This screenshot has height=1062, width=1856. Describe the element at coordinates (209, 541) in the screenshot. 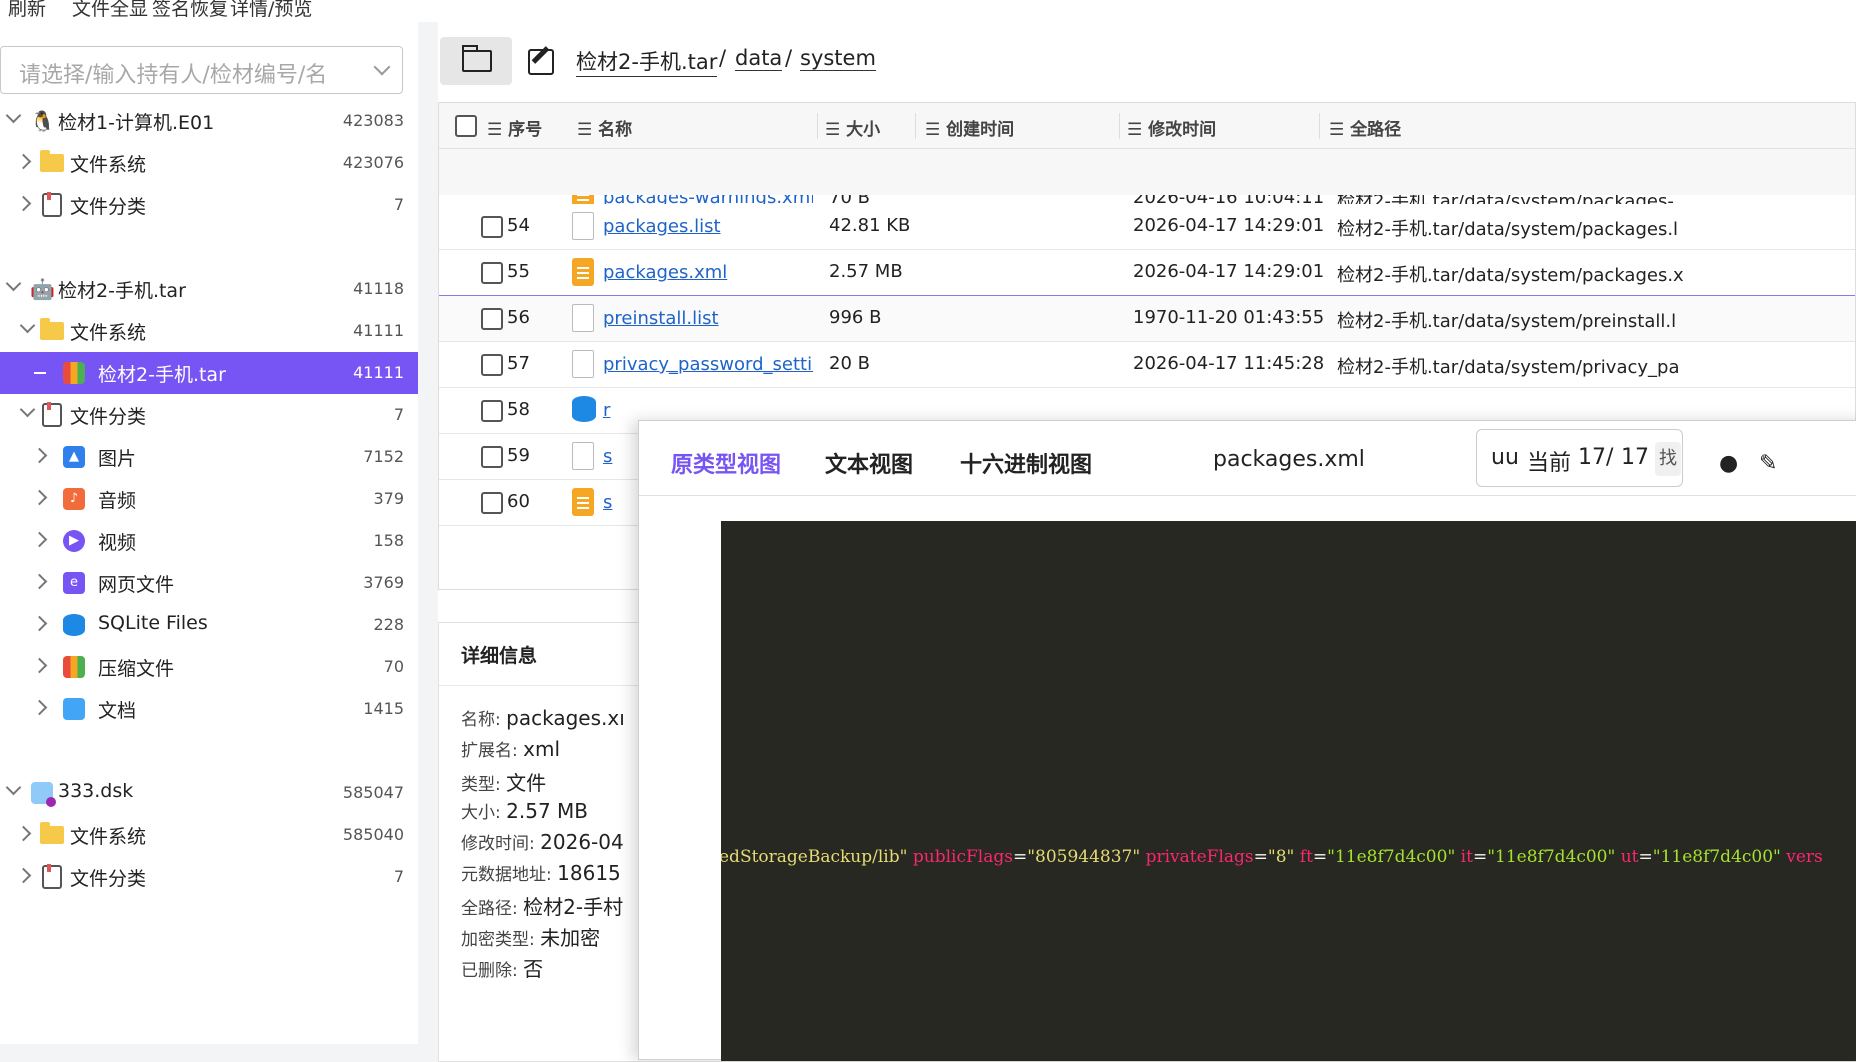

I see `tree-node-video: ▶ 视频 158` at that location.